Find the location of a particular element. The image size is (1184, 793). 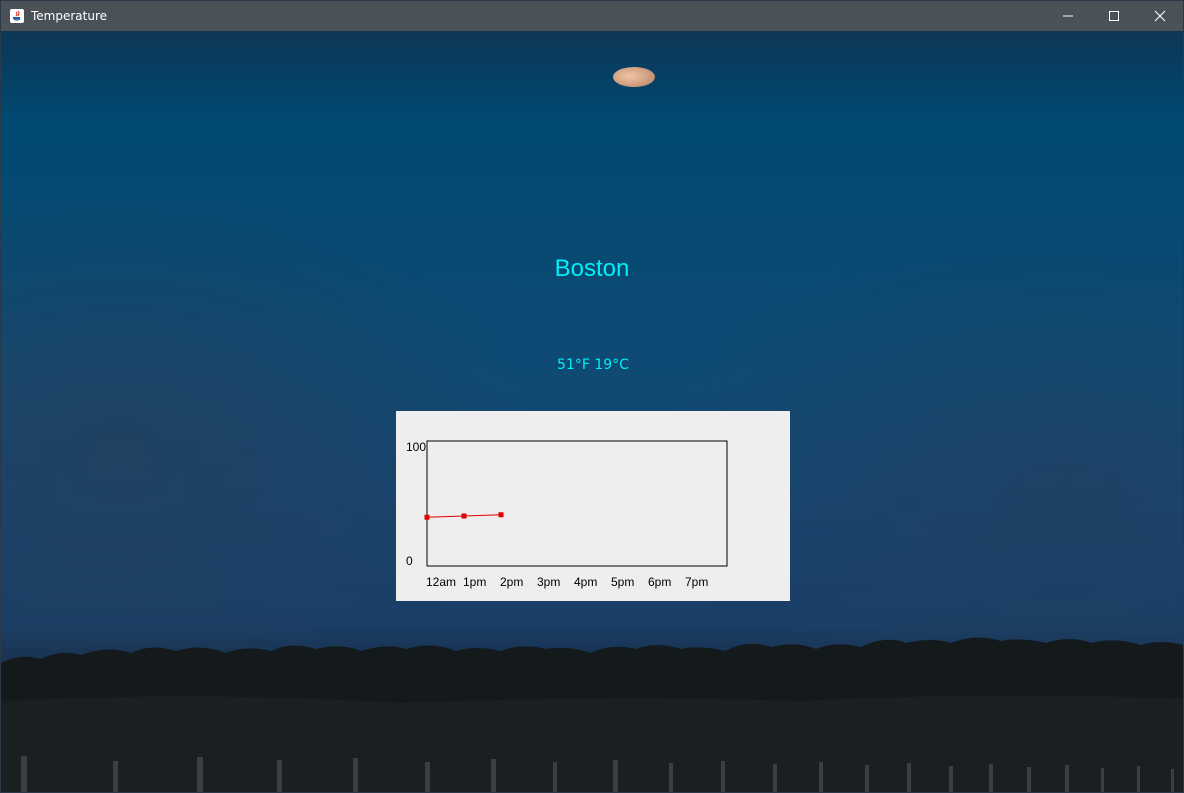

x-tick-label: 6pm is located at coordinates (659, 582).